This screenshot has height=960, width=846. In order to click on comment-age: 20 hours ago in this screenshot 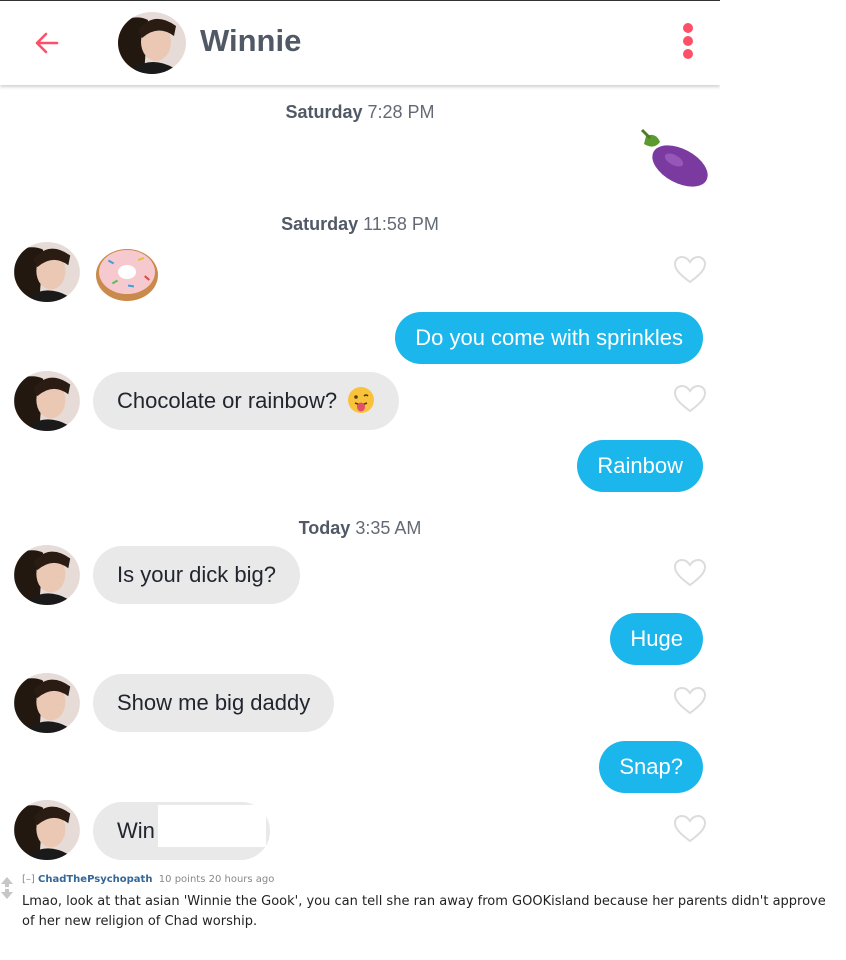, I will do `click(241, 879)`.